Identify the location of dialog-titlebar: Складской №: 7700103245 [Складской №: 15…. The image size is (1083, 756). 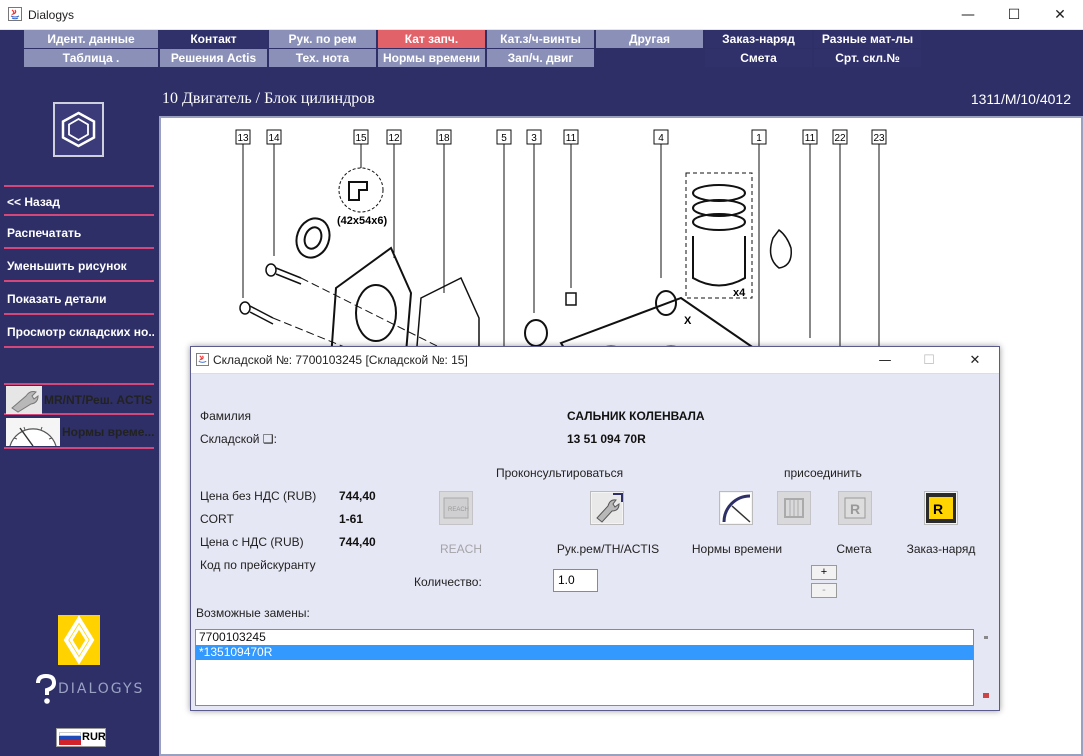
(595, 360).